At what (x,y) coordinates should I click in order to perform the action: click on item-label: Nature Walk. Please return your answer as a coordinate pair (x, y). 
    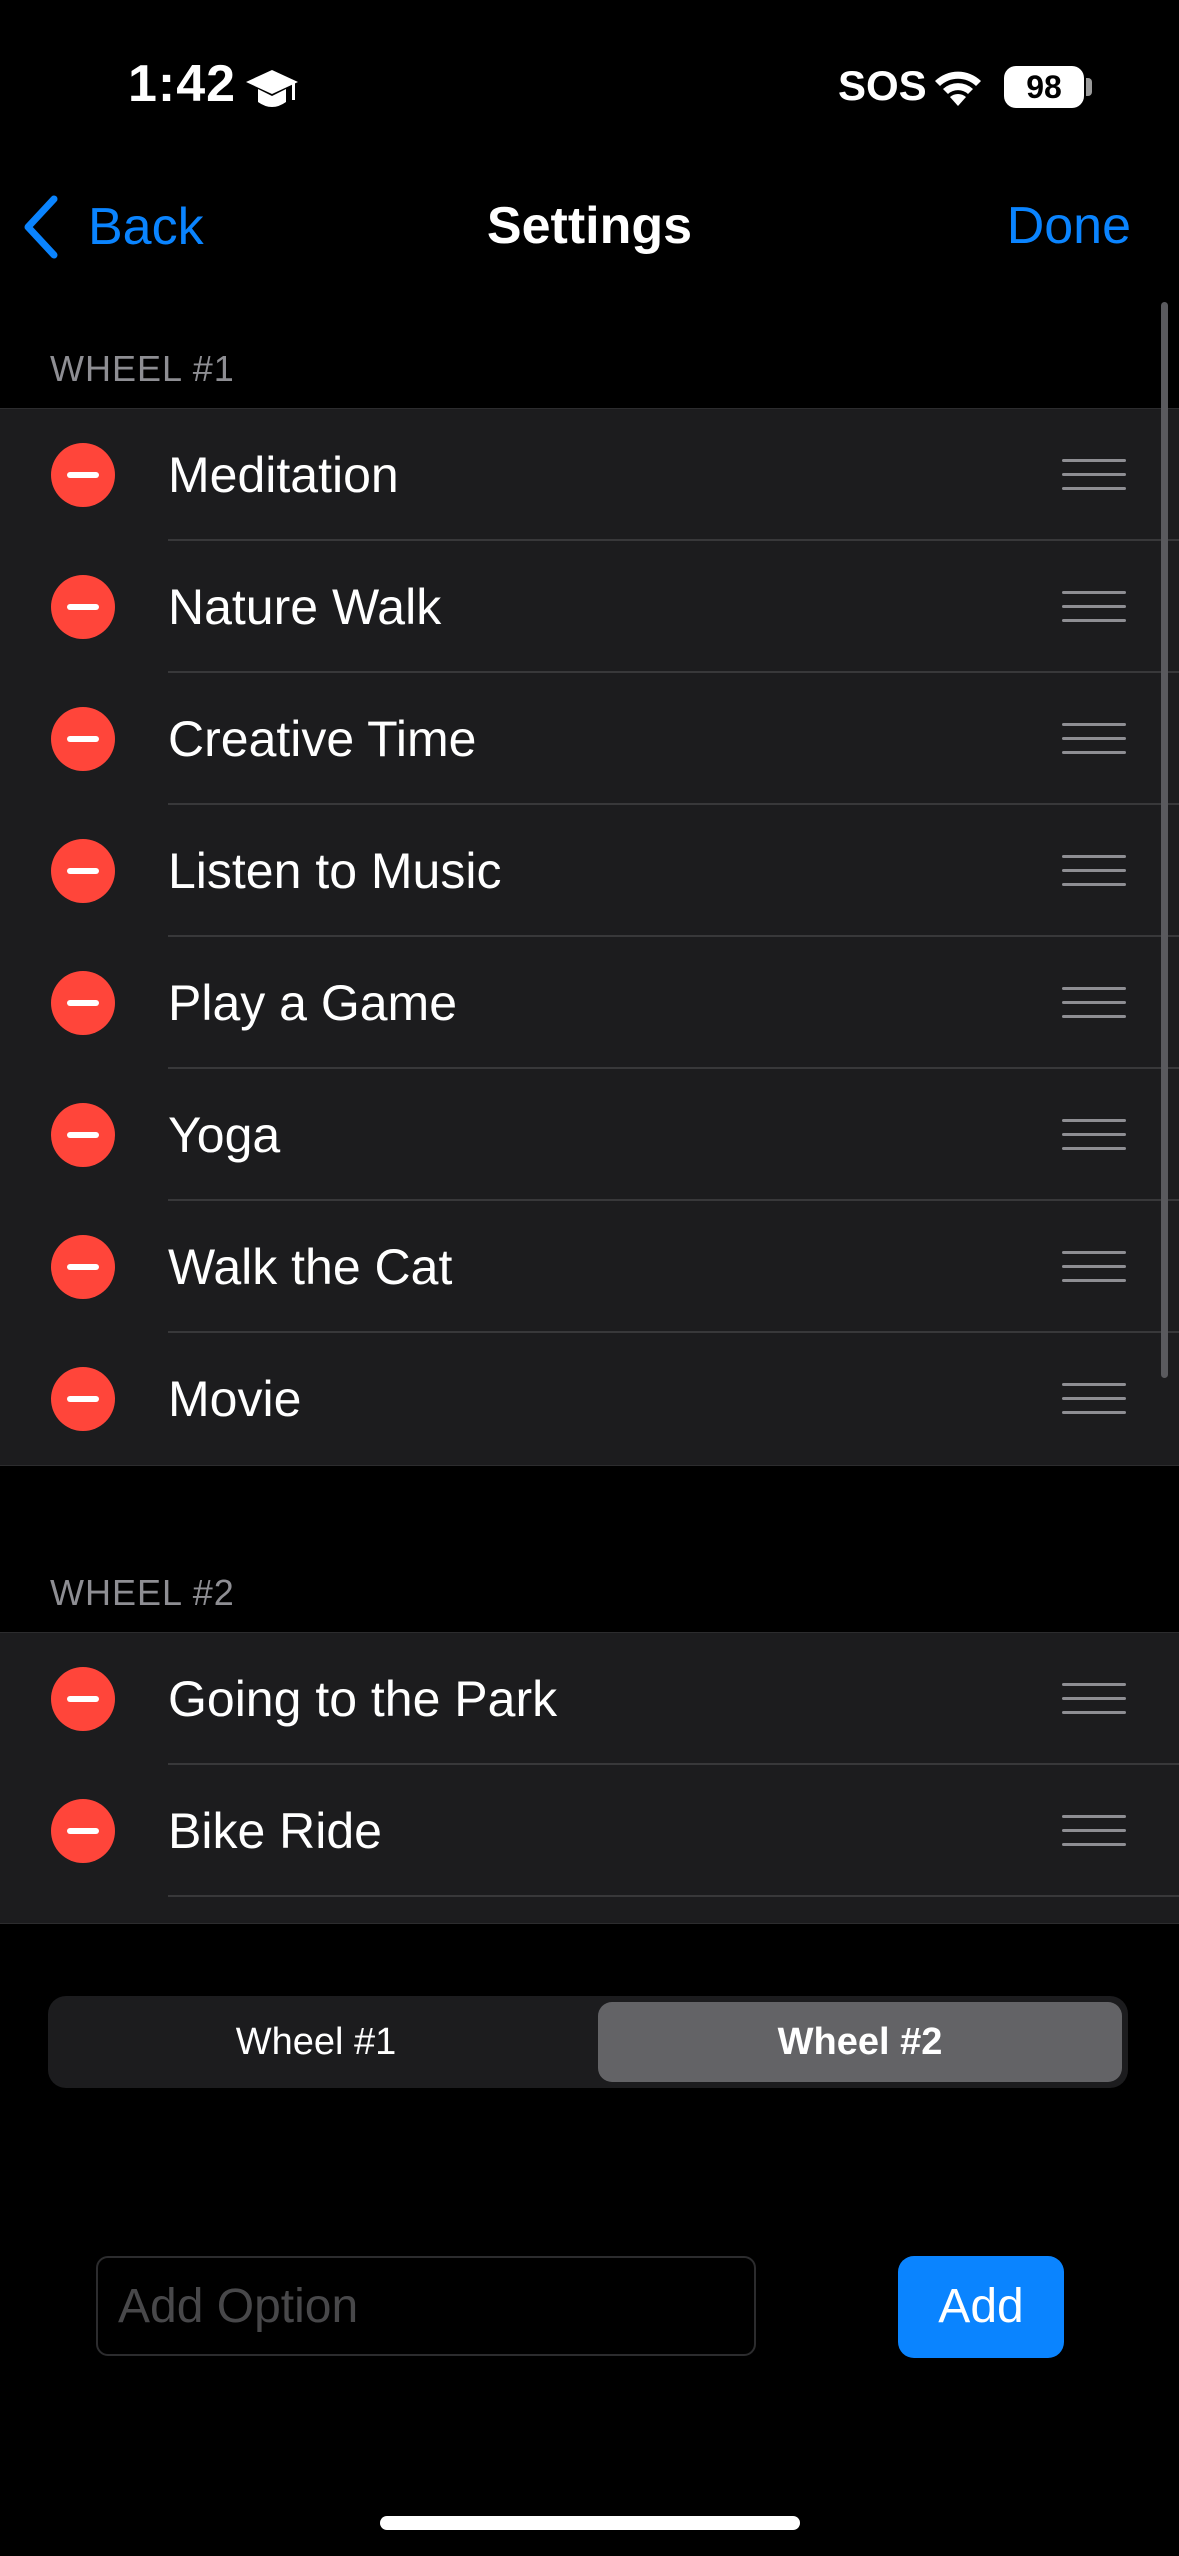
    Looking at the image, I should click on (305, 607).